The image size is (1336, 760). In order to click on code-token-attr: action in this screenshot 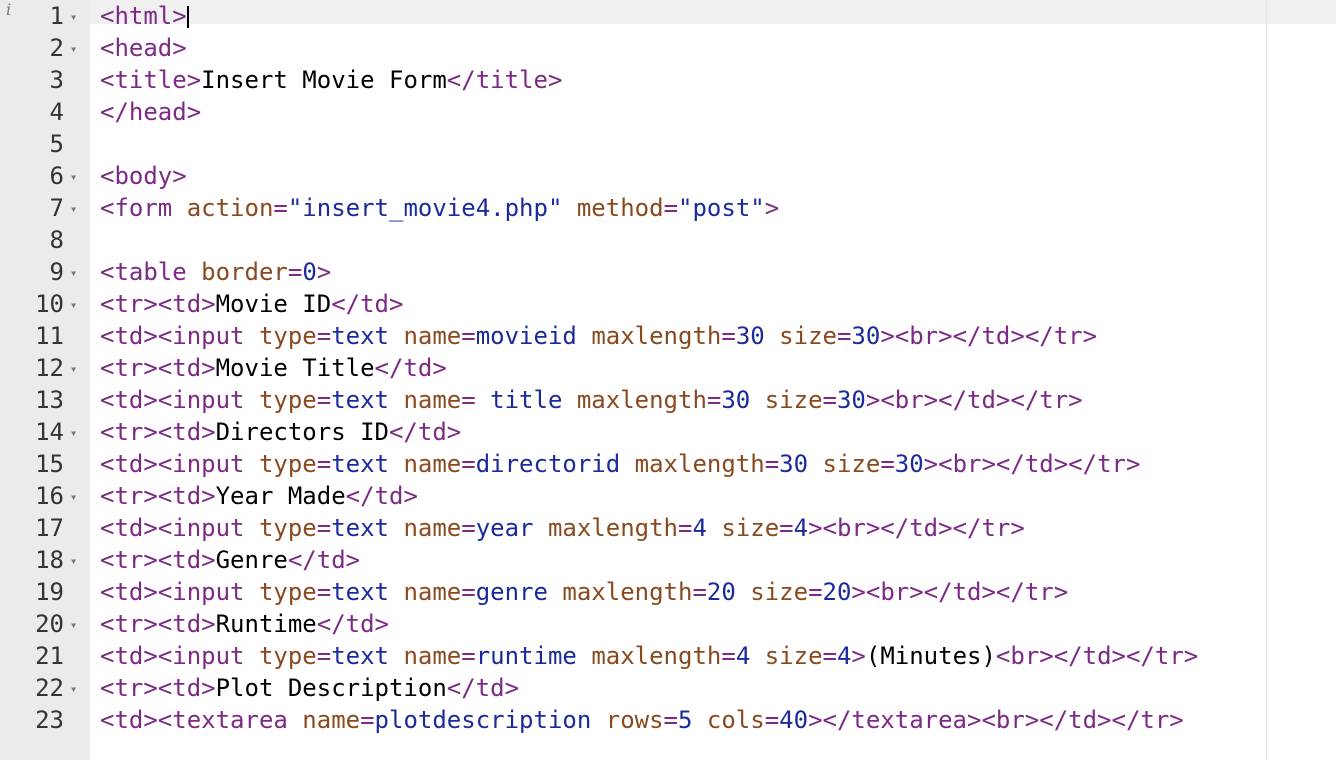, I will do `click(230, 208)`.